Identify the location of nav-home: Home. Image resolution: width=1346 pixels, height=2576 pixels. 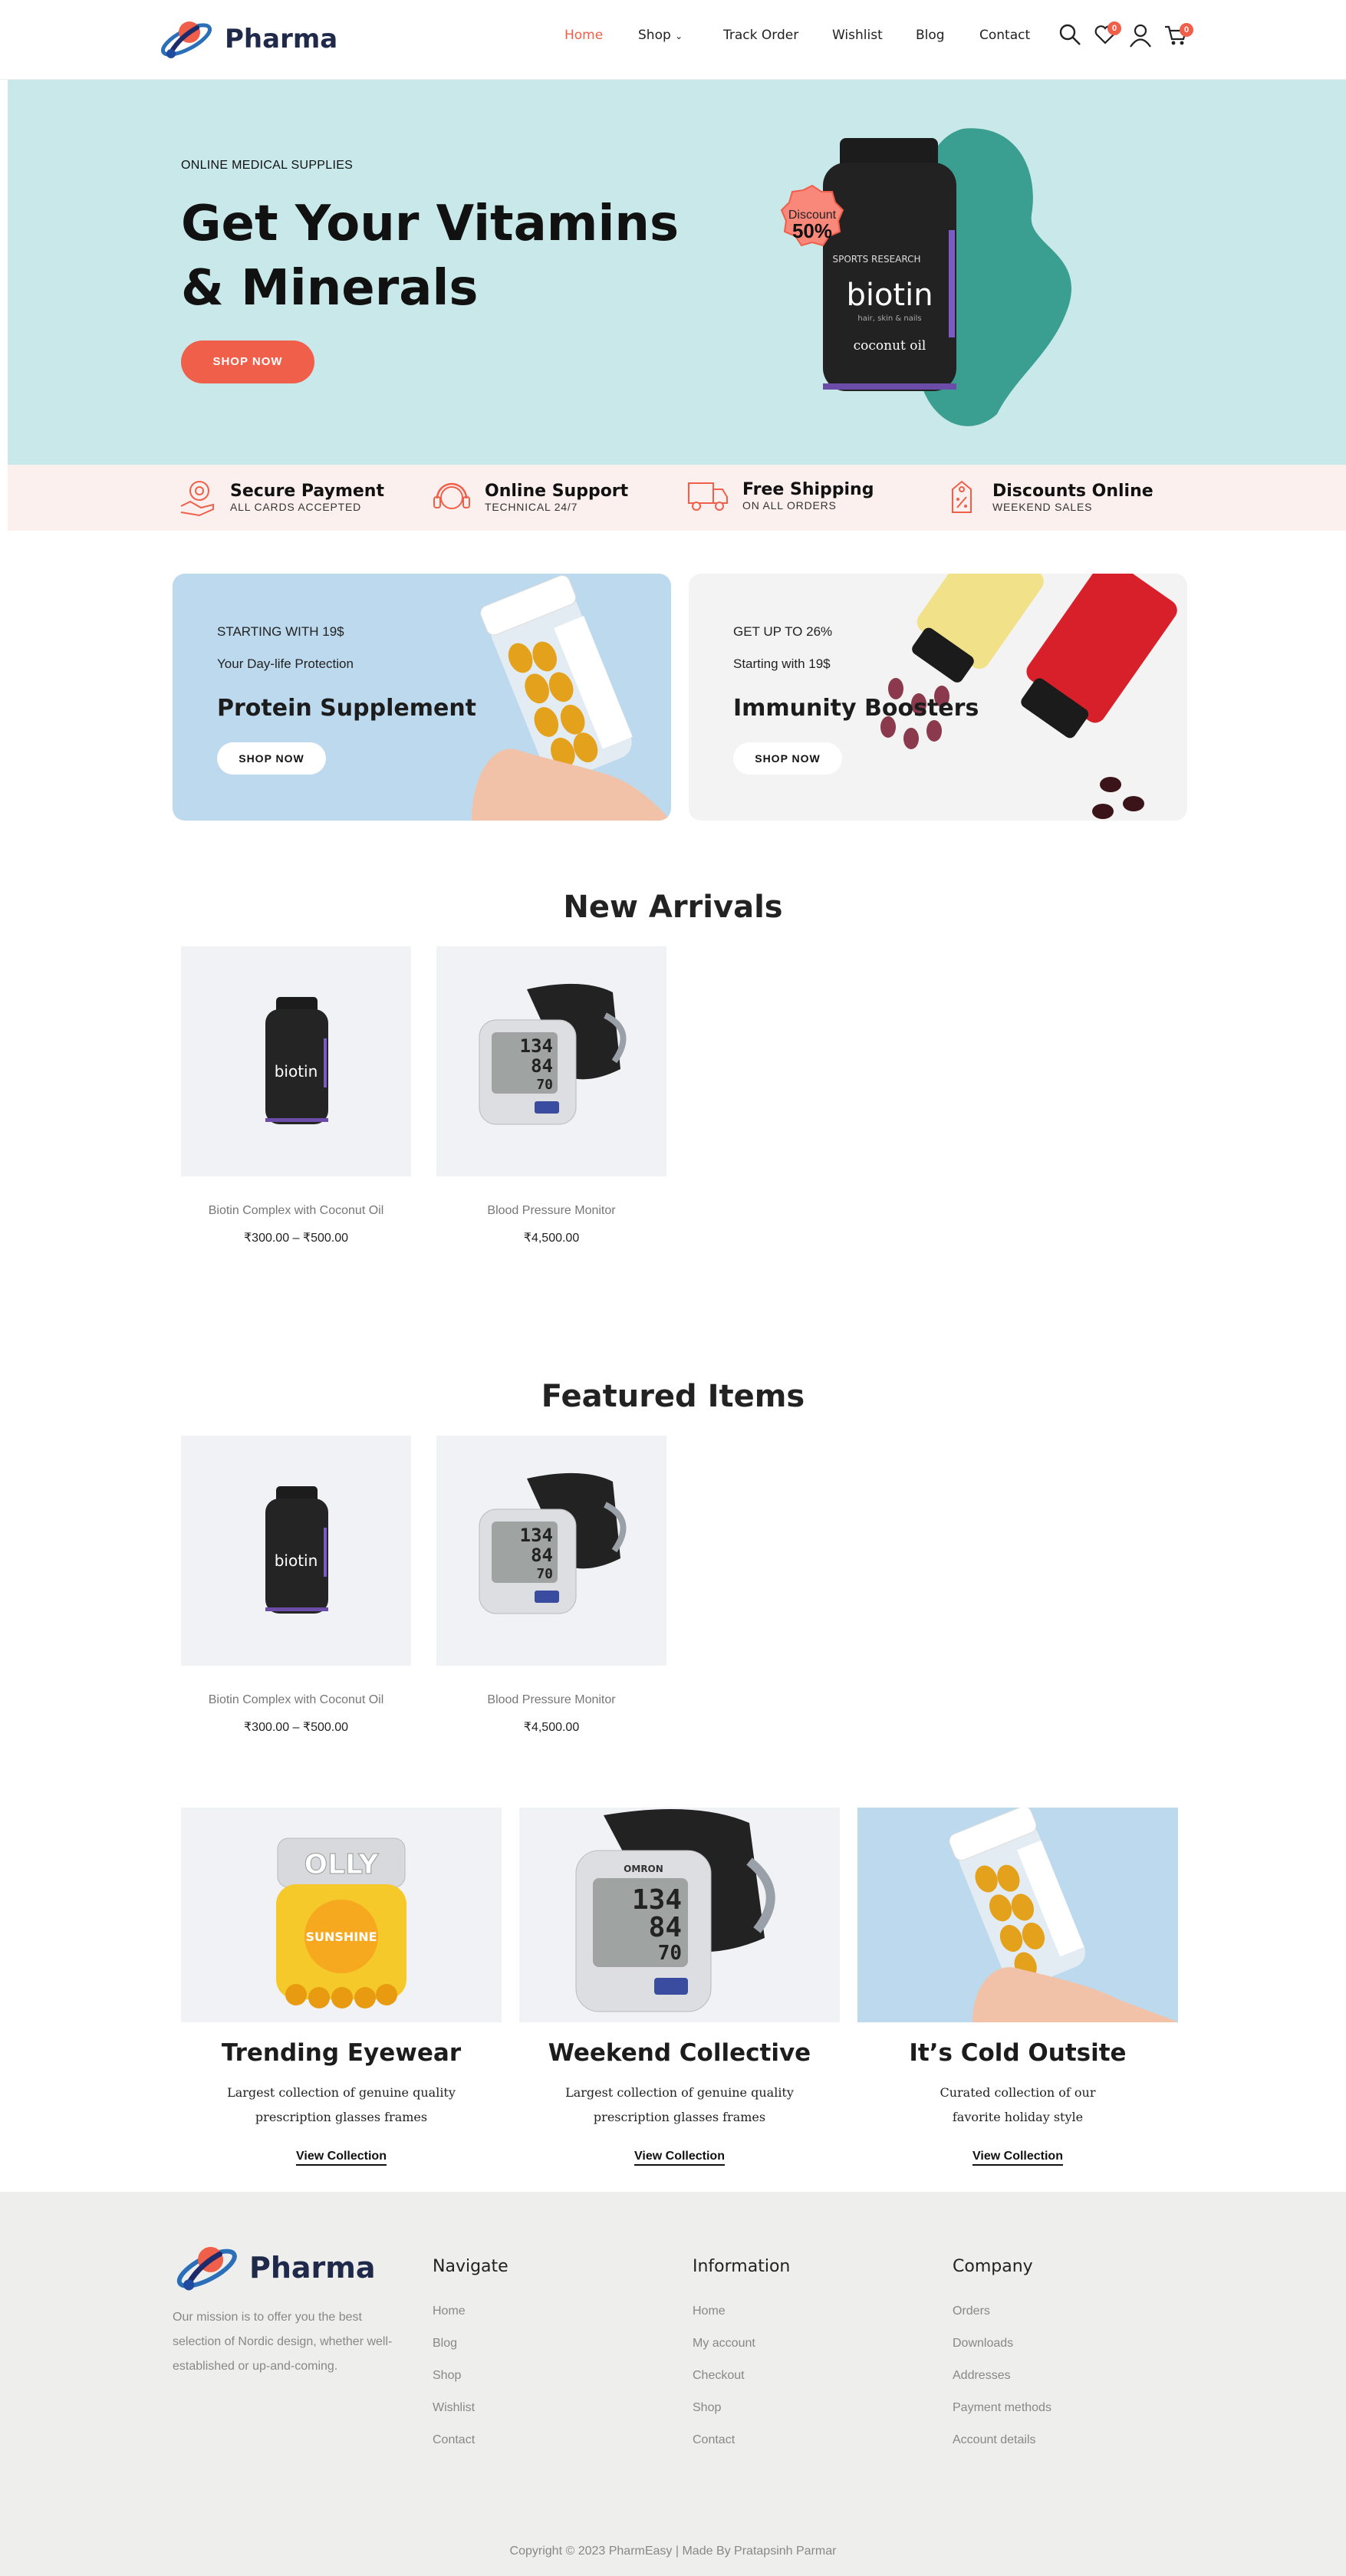
(584, 35).